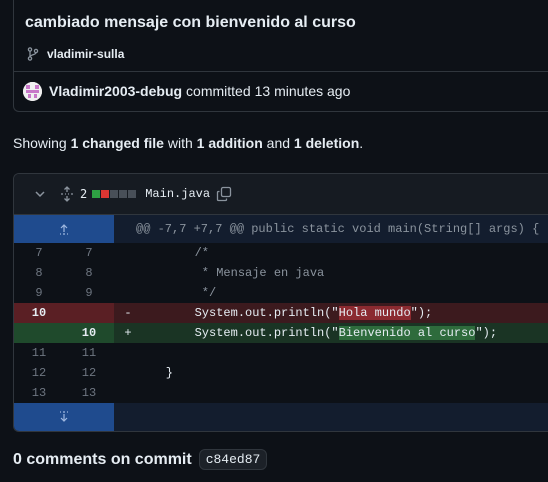 The height and width of the screenshot is (482, 548). Describe the element at coordinates (229, 143) in the screenshot. I see `summary-additions: 1 addition` at that location.